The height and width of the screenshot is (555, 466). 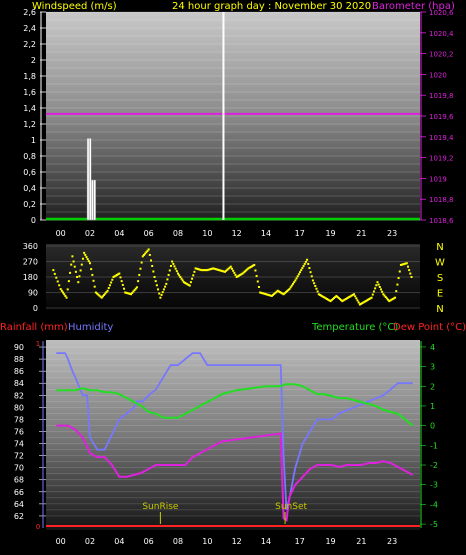 What do you see at coordinates (149, 541) in the screenshot?
I see `temperature-x-tick: 06` at bounding box center [149, 541].